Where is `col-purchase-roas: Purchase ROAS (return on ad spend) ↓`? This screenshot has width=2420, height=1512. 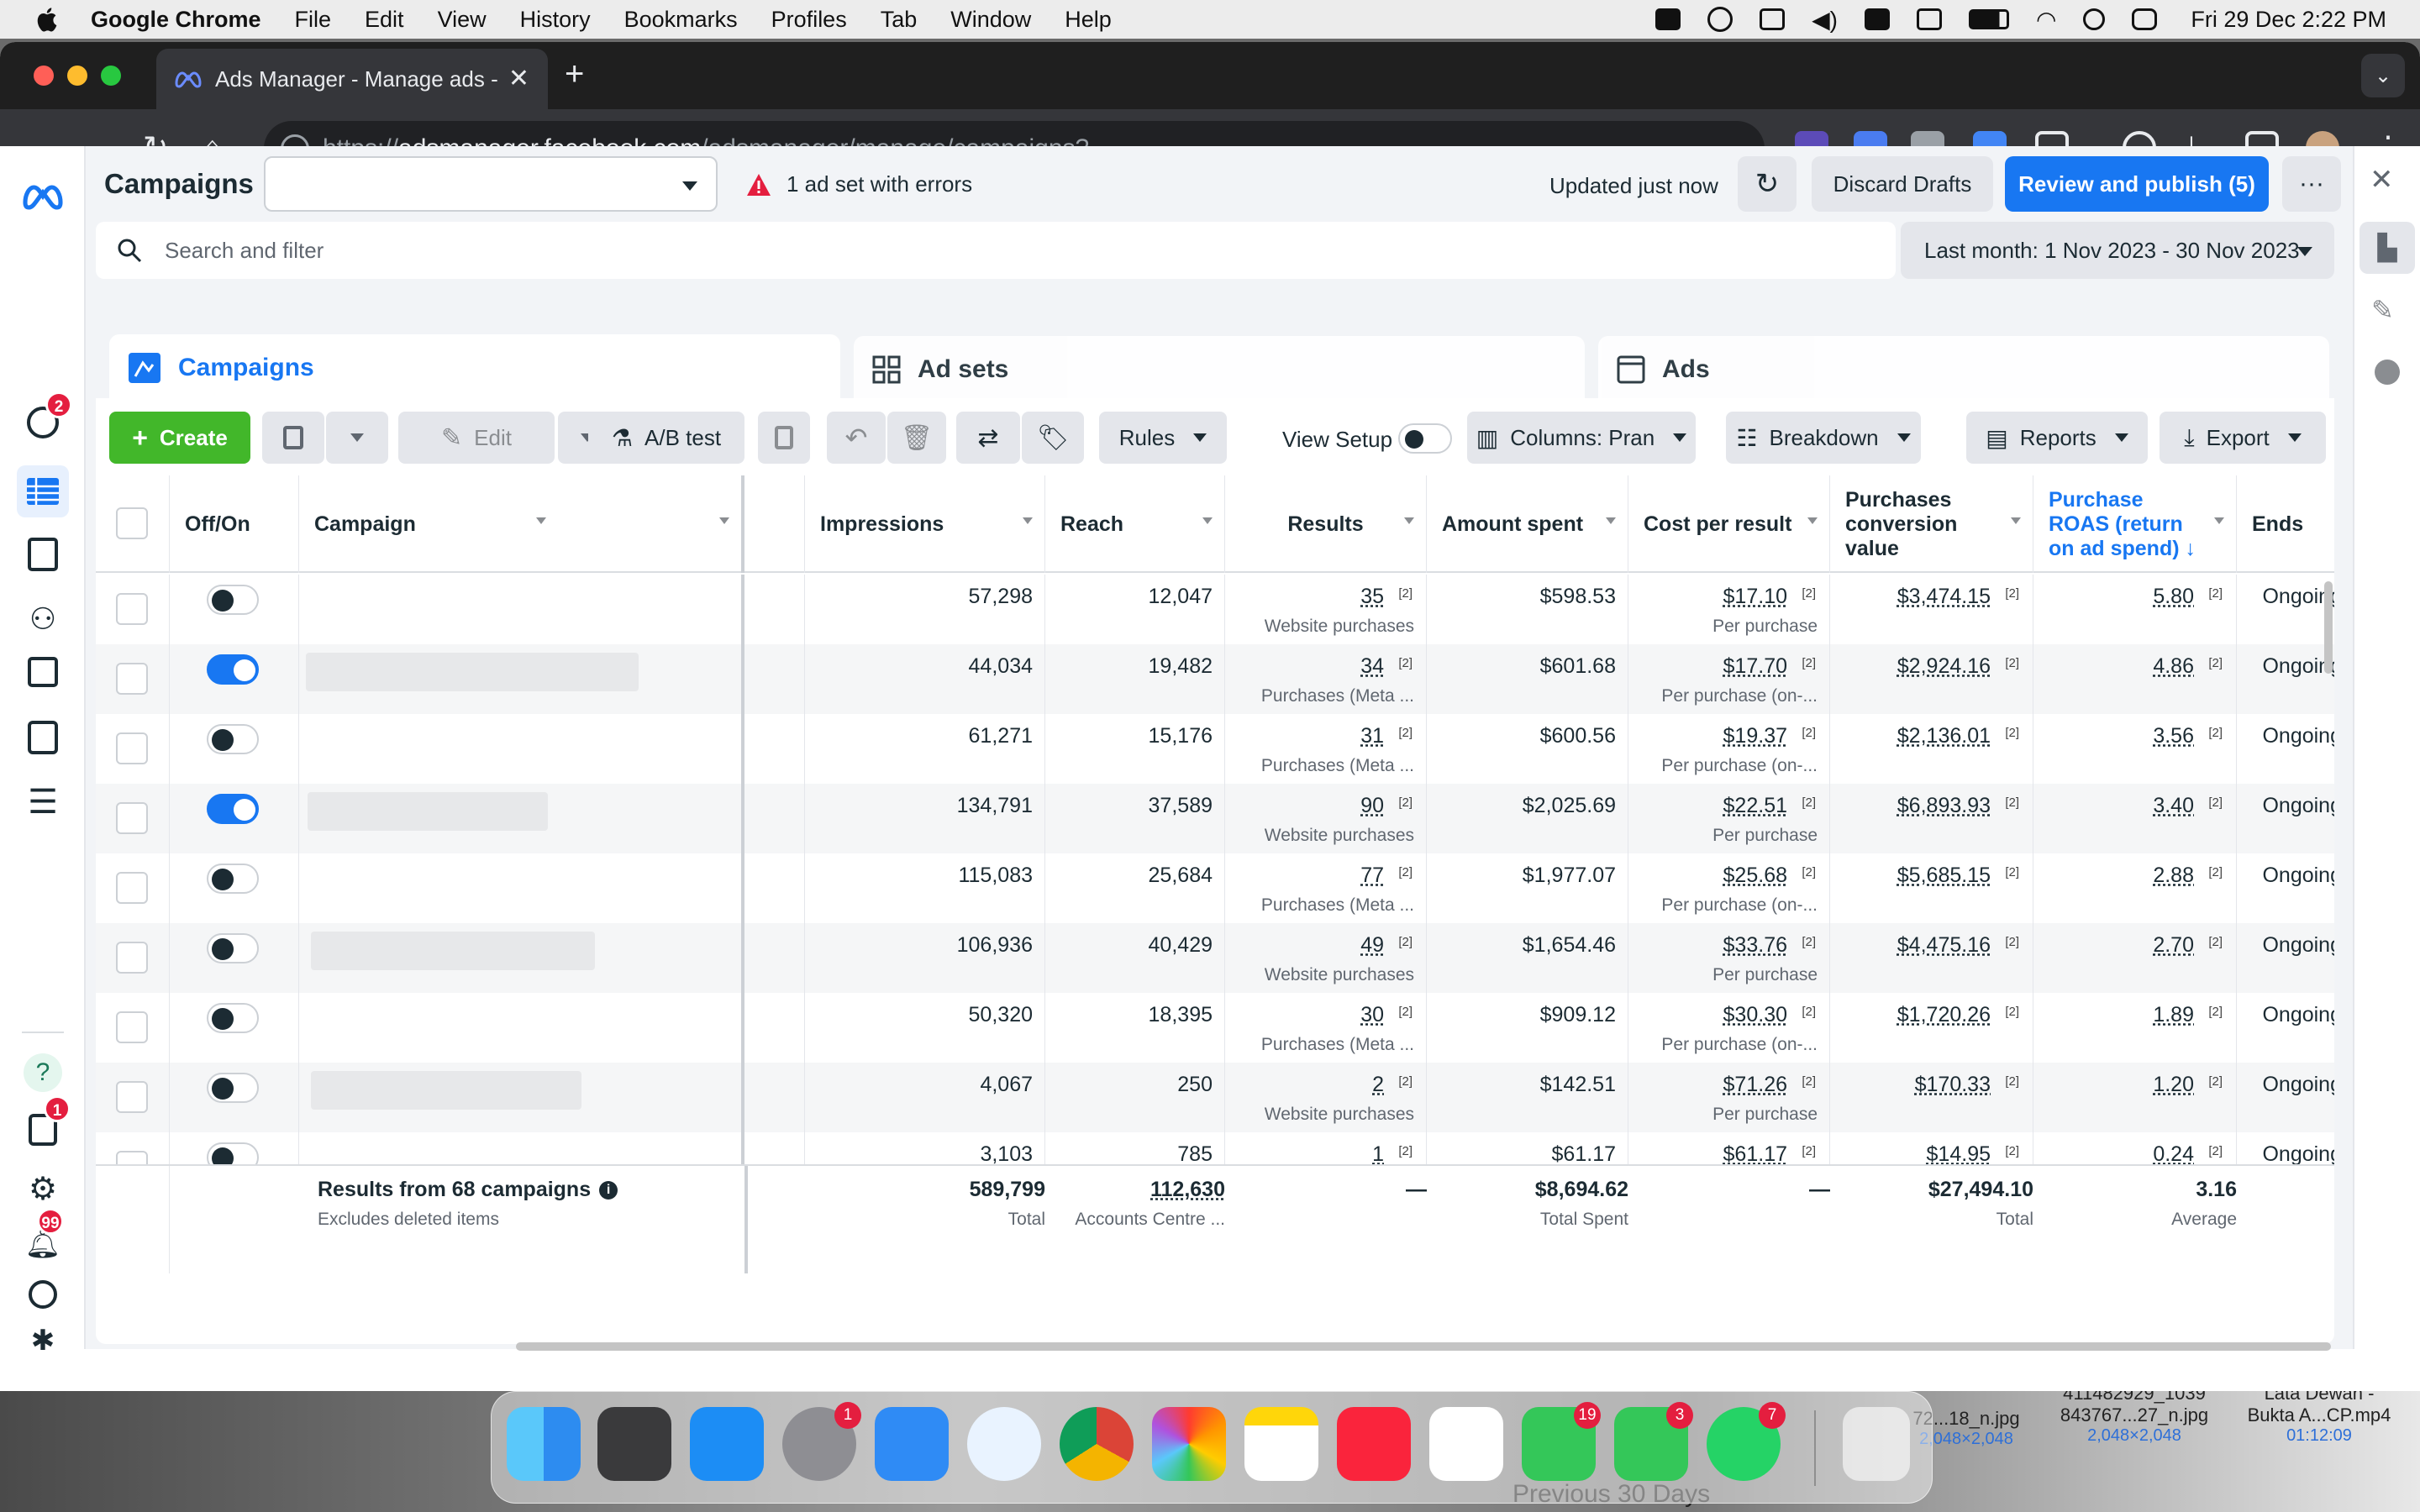
col-purchase-roas: Purchase ROAS (return on ad spend) ↓ is located at coordinates (2135, 524).